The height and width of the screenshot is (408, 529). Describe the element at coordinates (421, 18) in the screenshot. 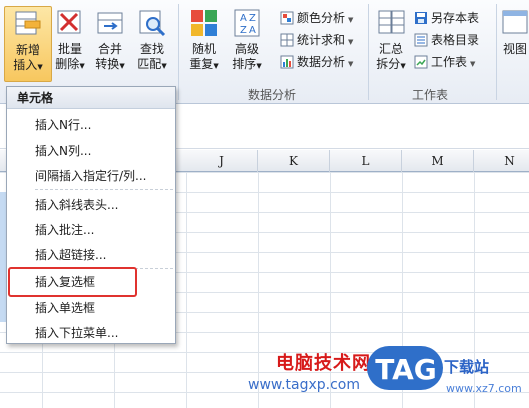

I see `save-sheet-icon` at that location.